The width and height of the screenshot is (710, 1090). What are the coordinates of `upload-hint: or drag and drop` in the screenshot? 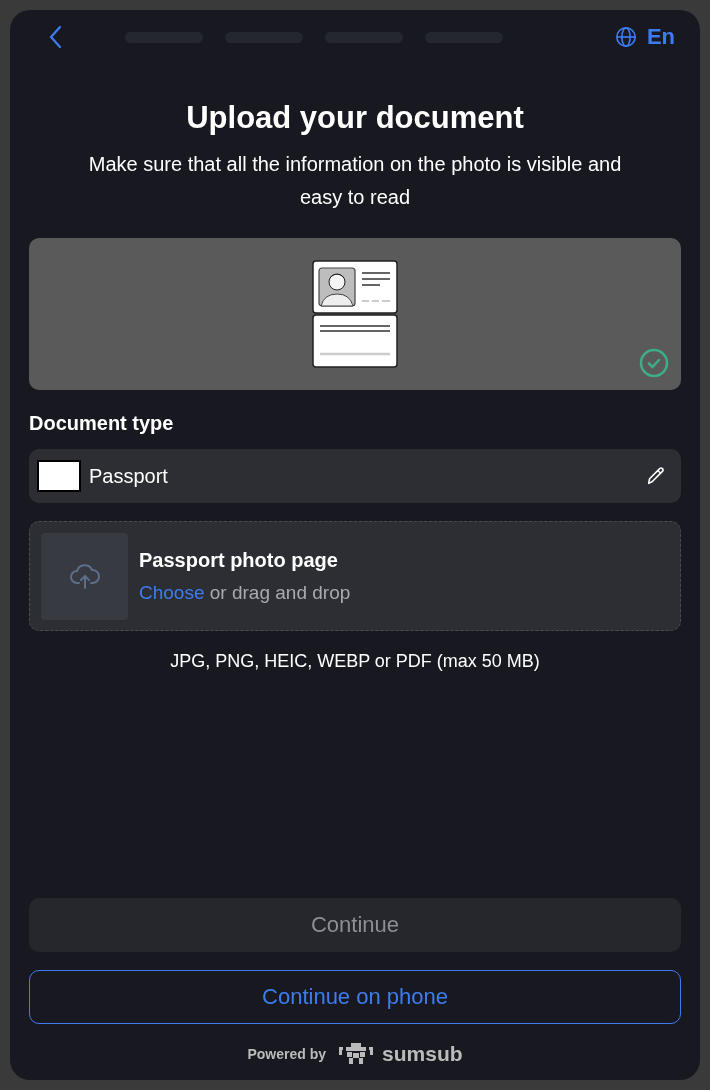 It's located at (280, 592).